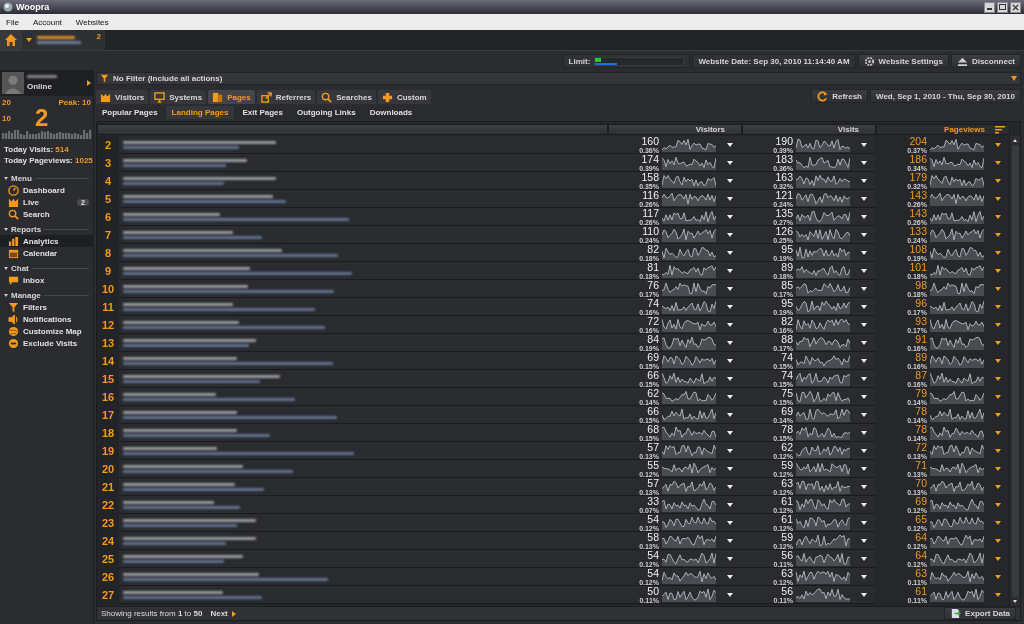 This screenshot has height=624, width=1024. What do you see at coordinates (918, 249) in the screenshot?
I see `metric-value: 108` at bounding box center [918, 249].